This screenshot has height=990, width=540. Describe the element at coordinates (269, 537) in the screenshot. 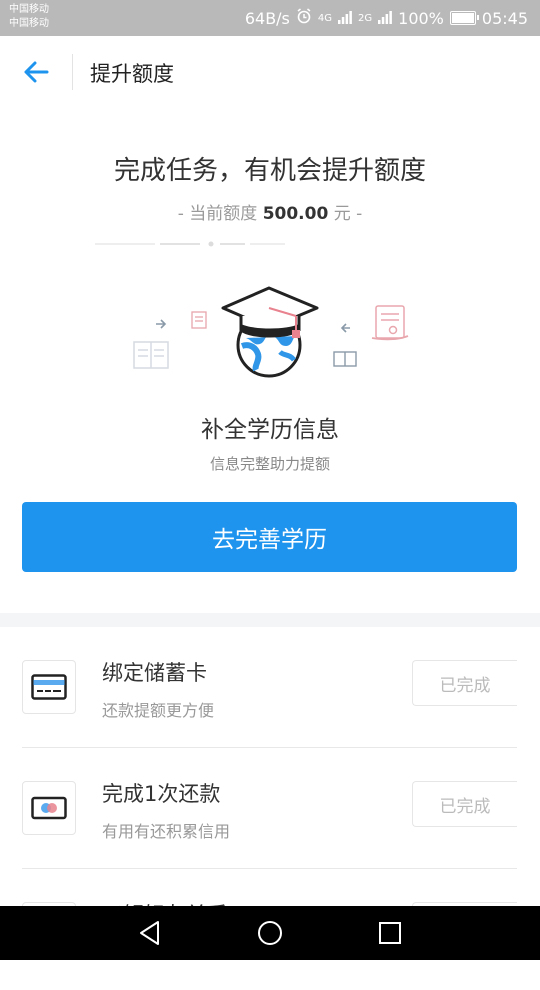

I see `complete-education-button: 去完善学历` at that location.